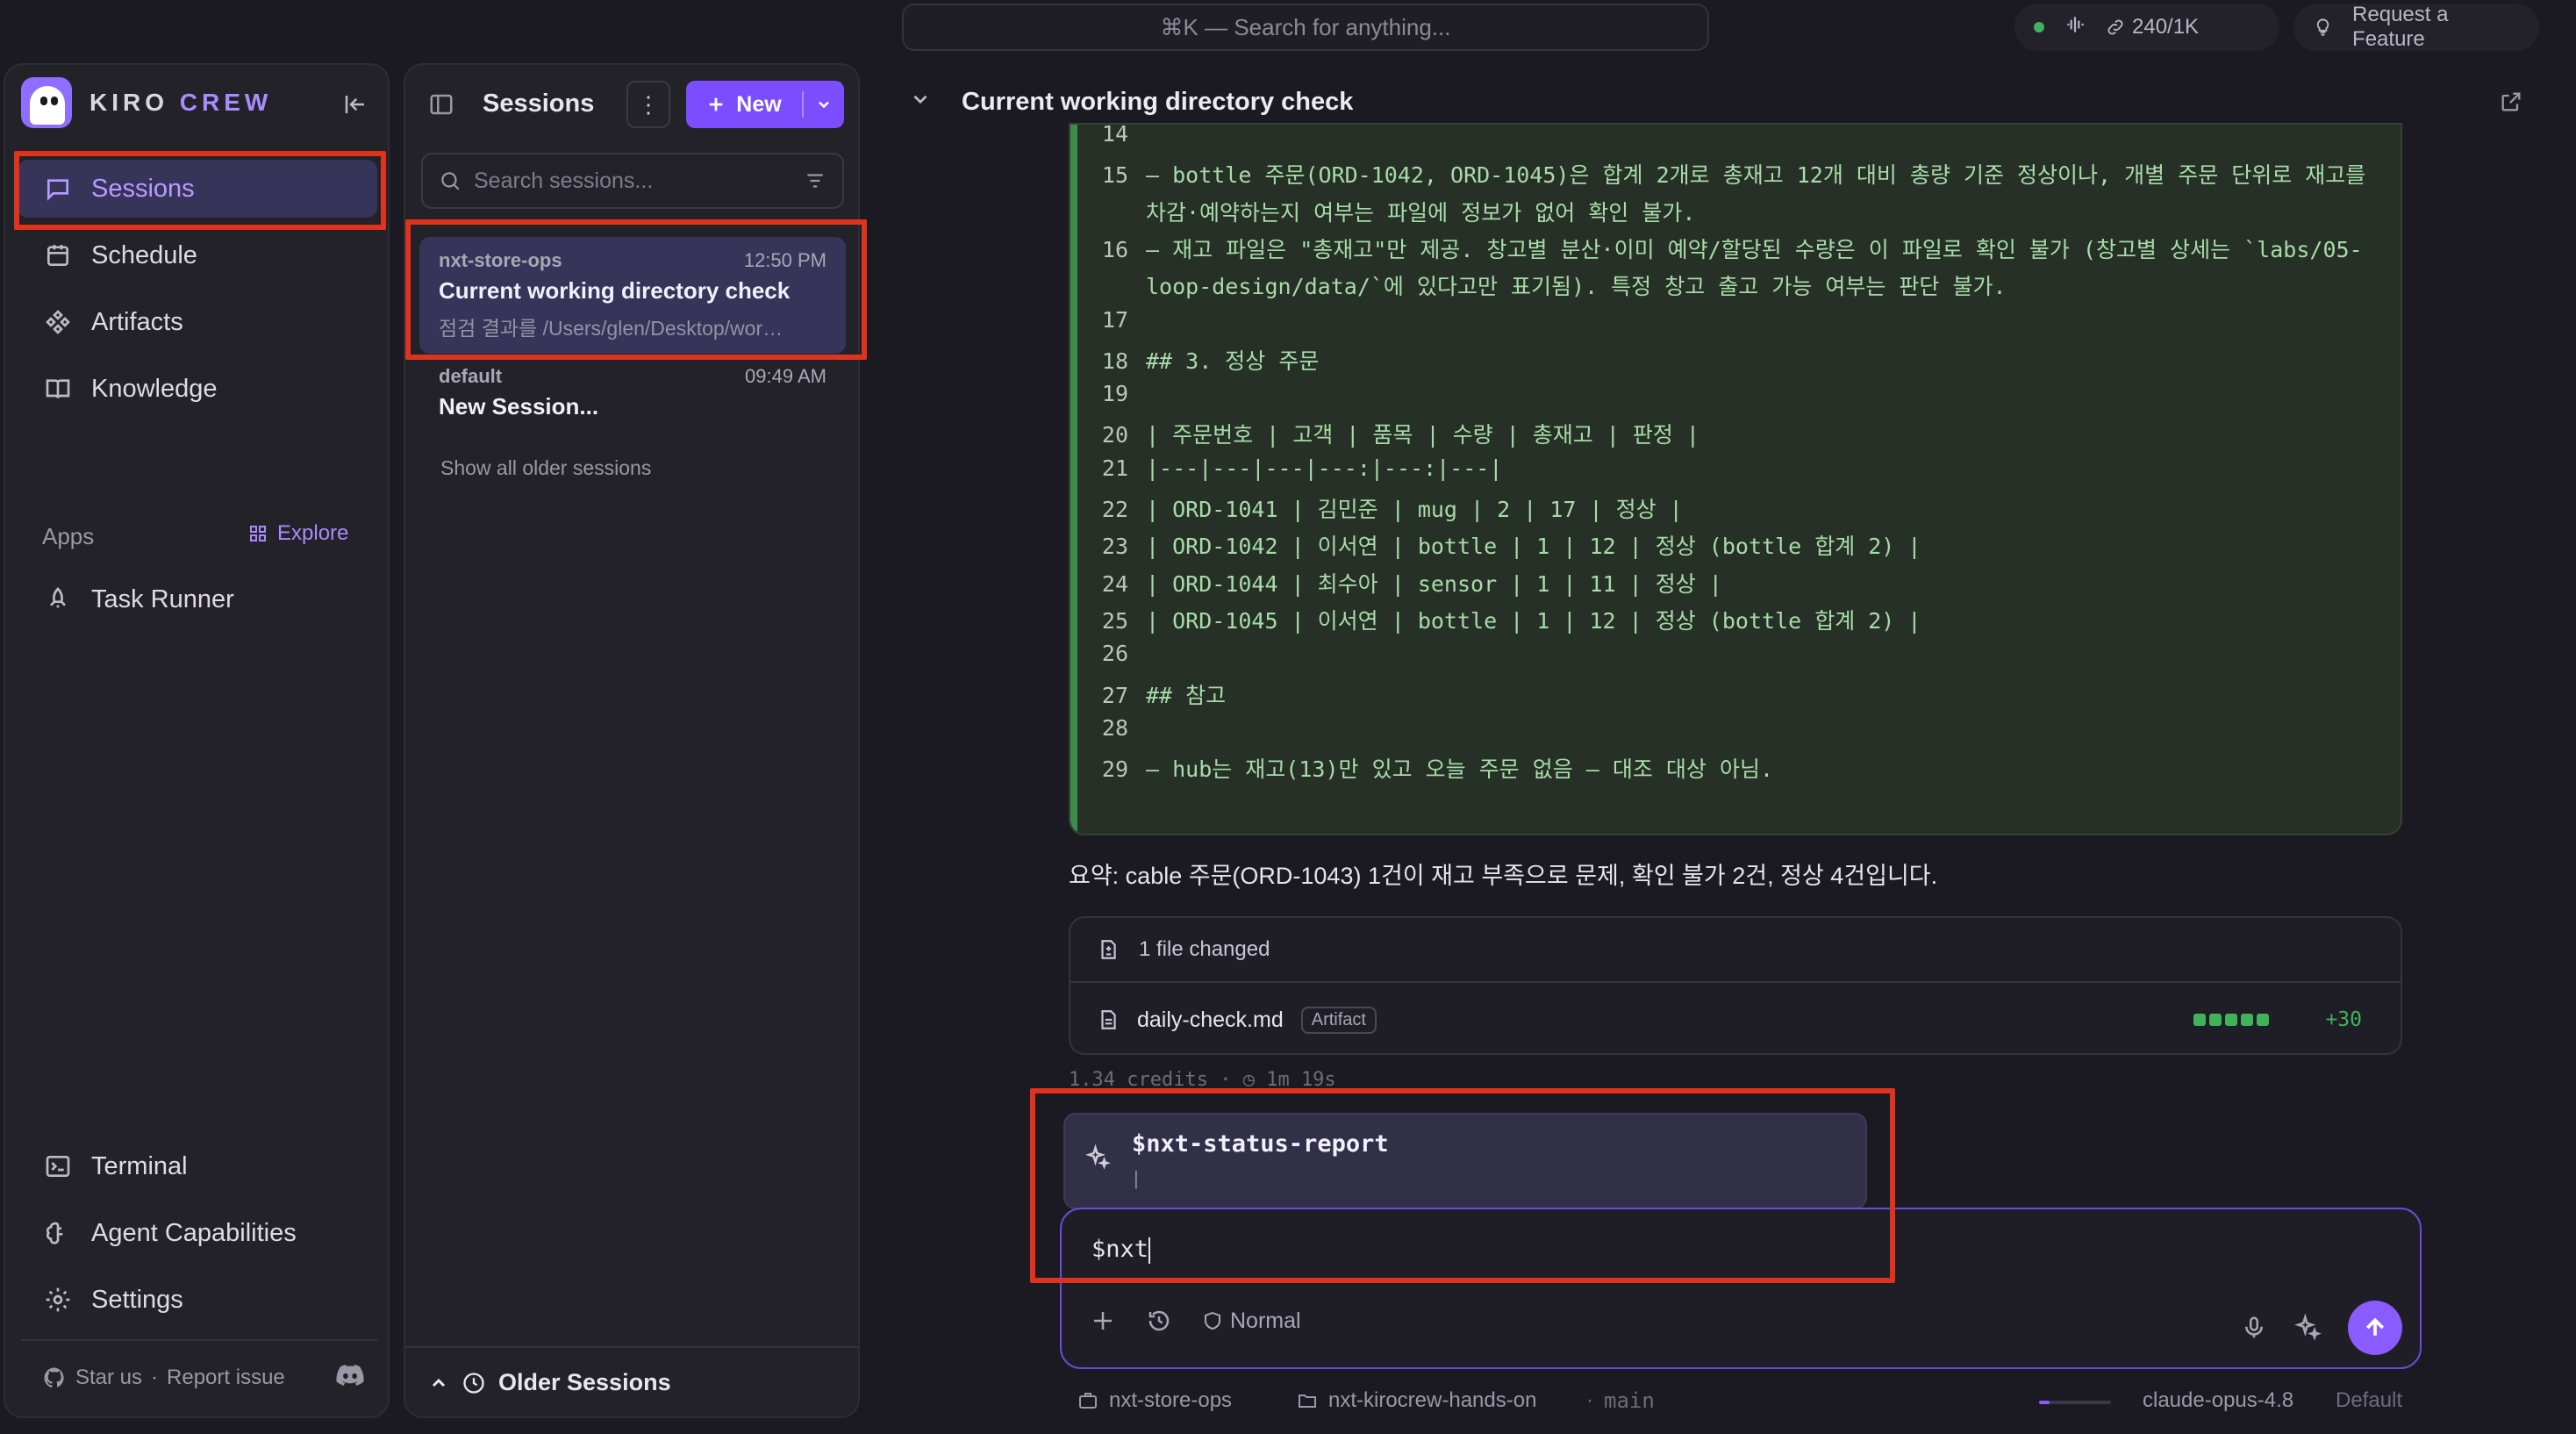 The height and width of the screenshot is (1434, 2576). What do you see at coordinates (58, 1299) in the screenshot?
I see `gear-icon` at bounding box center [58, 1299].